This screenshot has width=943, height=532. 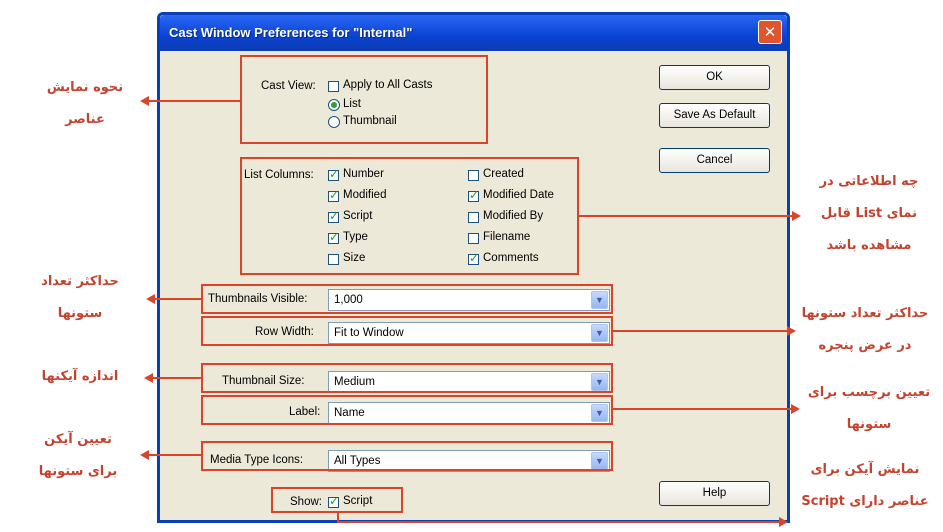 I want to click on col-number-label: Number, so click(x=363, y=174).